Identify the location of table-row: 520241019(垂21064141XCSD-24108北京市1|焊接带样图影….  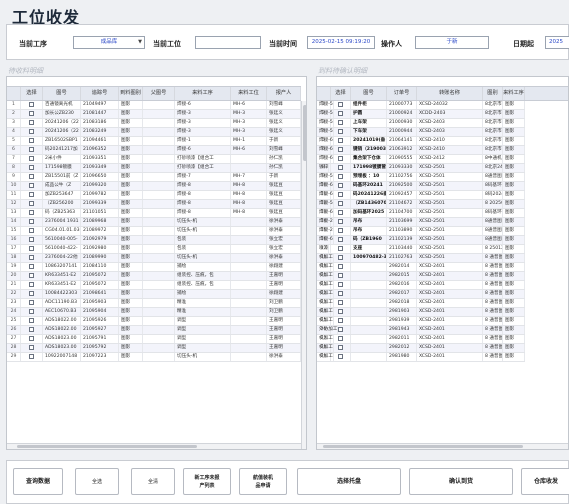
(421, 141).